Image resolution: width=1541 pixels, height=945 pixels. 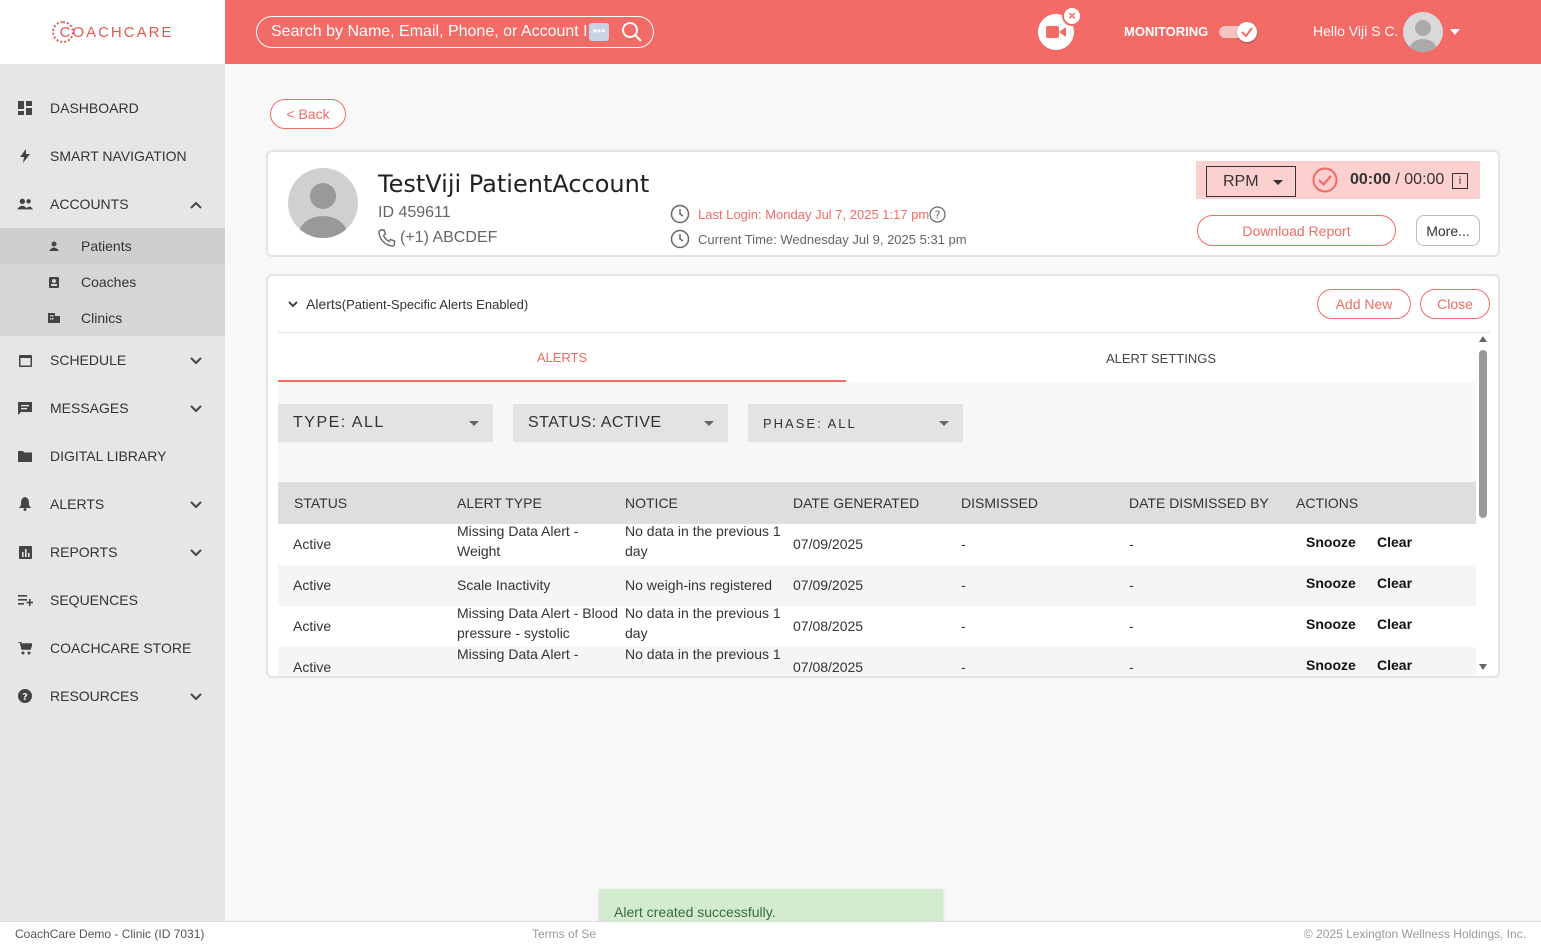 I want to click on type-filter-value: TYPE: ALL, so click(x=339, y=422).